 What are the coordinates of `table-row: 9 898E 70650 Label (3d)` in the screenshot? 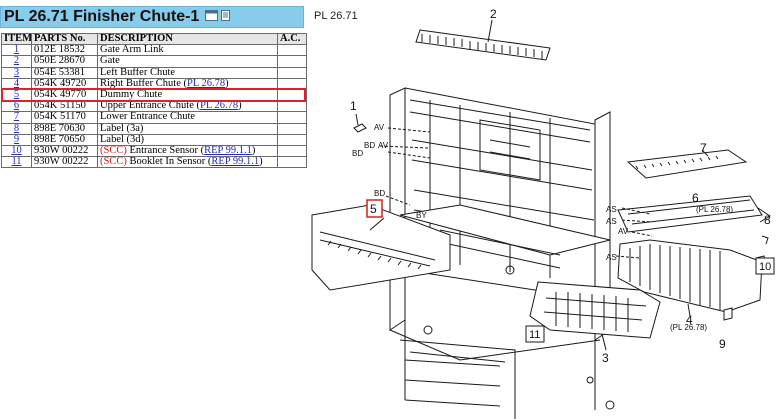 It's located at (154, 139).